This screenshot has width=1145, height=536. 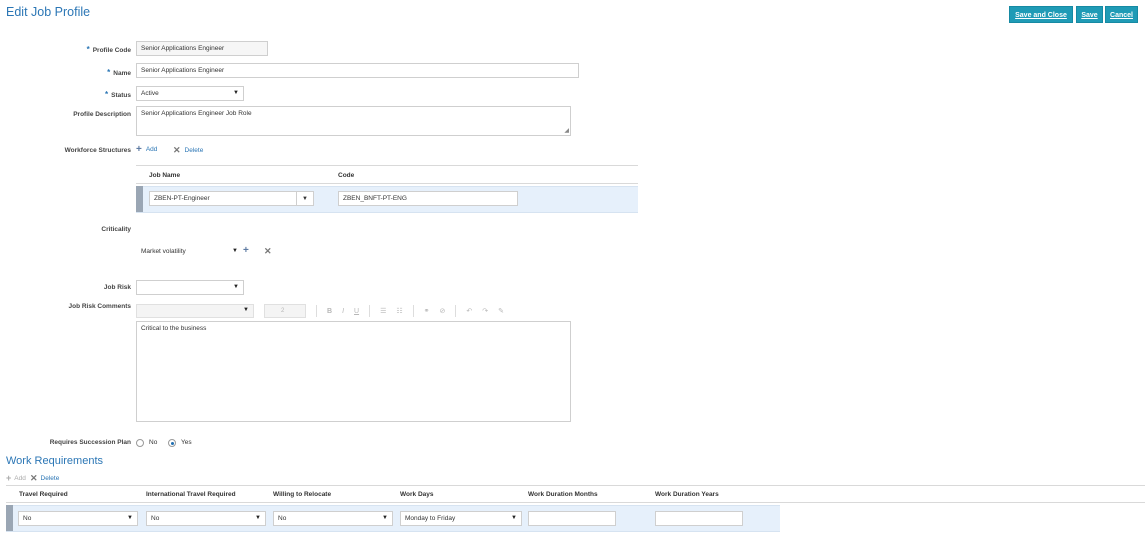 What do you see at coordinates (194, 150) in the screenshot?
I see `workforce-delete-label: Delete` at bounding box center [194, 150].